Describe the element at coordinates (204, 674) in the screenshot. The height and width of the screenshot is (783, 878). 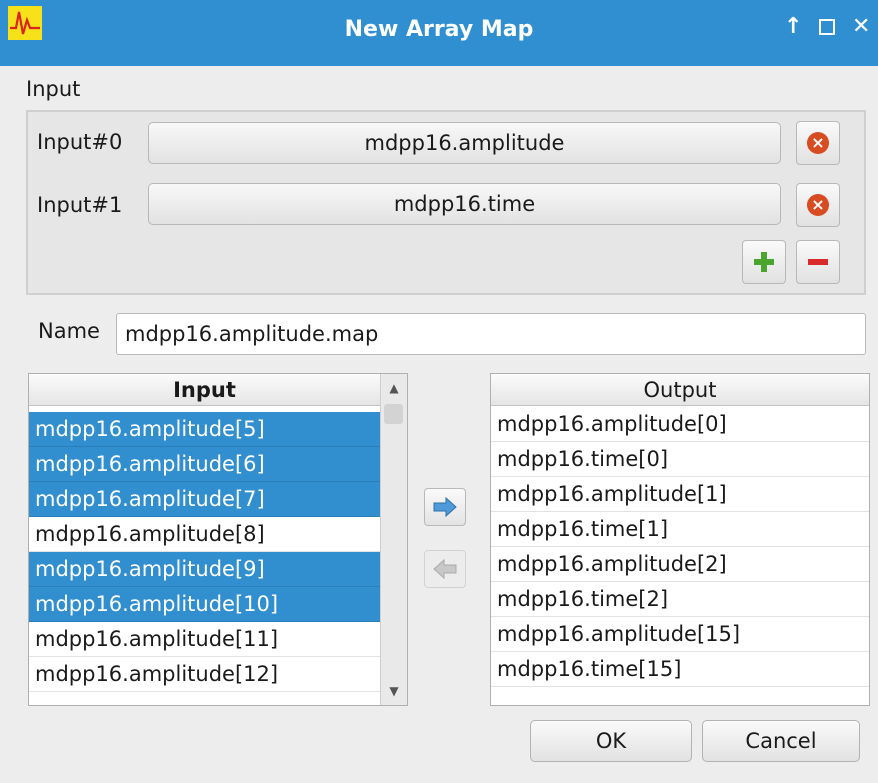
I see `list-item: mdpp16.amplitude[12]` at that location.